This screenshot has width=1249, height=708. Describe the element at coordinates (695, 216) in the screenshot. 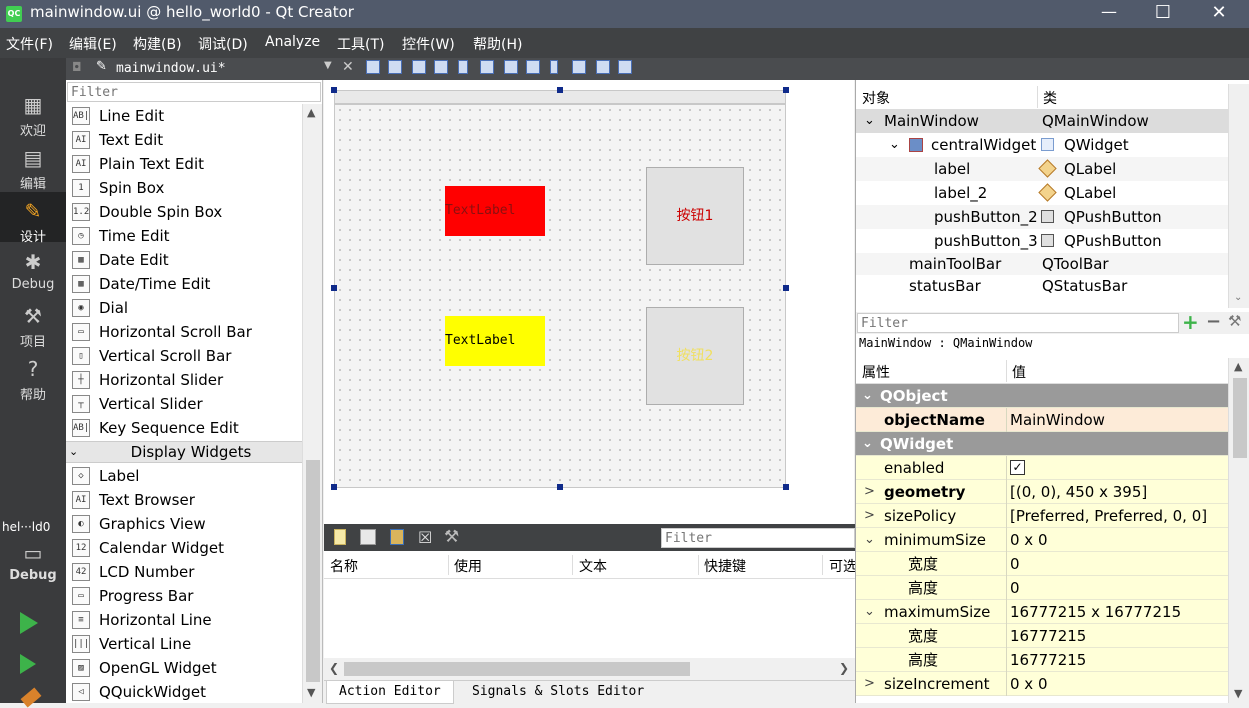

I see `form-button-1: 按钮1` at that location.